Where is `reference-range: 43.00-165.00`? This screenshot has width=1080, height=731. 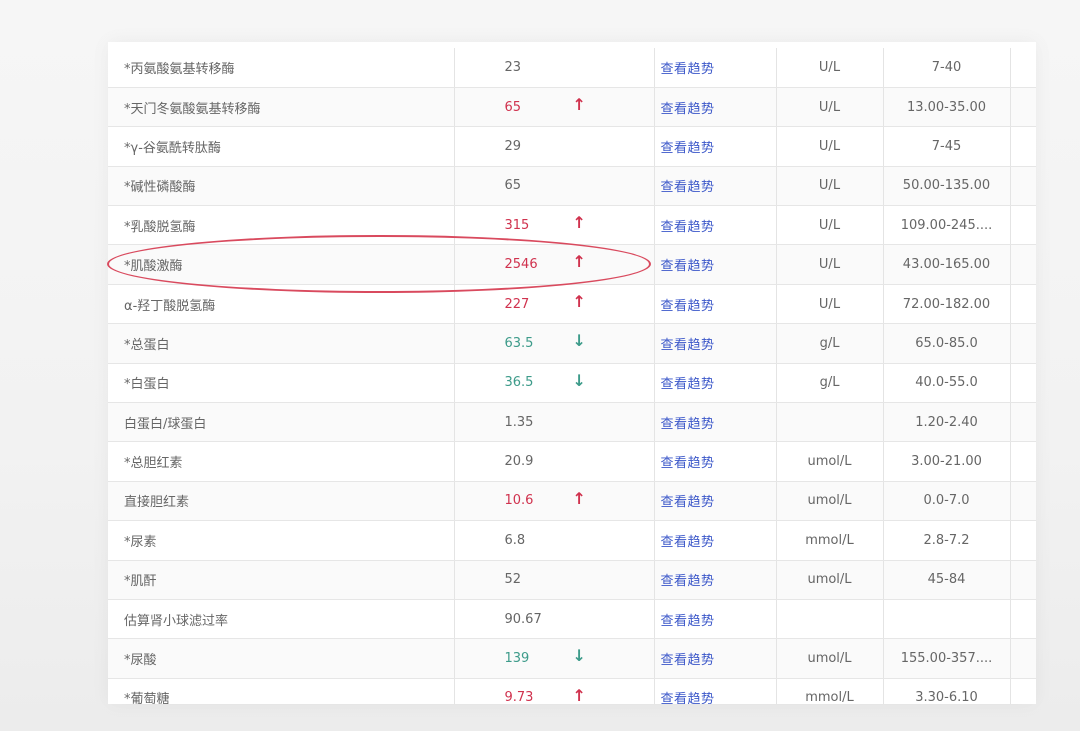
reference-range: 43.00-165.00 is located at coordinates (947, 264).